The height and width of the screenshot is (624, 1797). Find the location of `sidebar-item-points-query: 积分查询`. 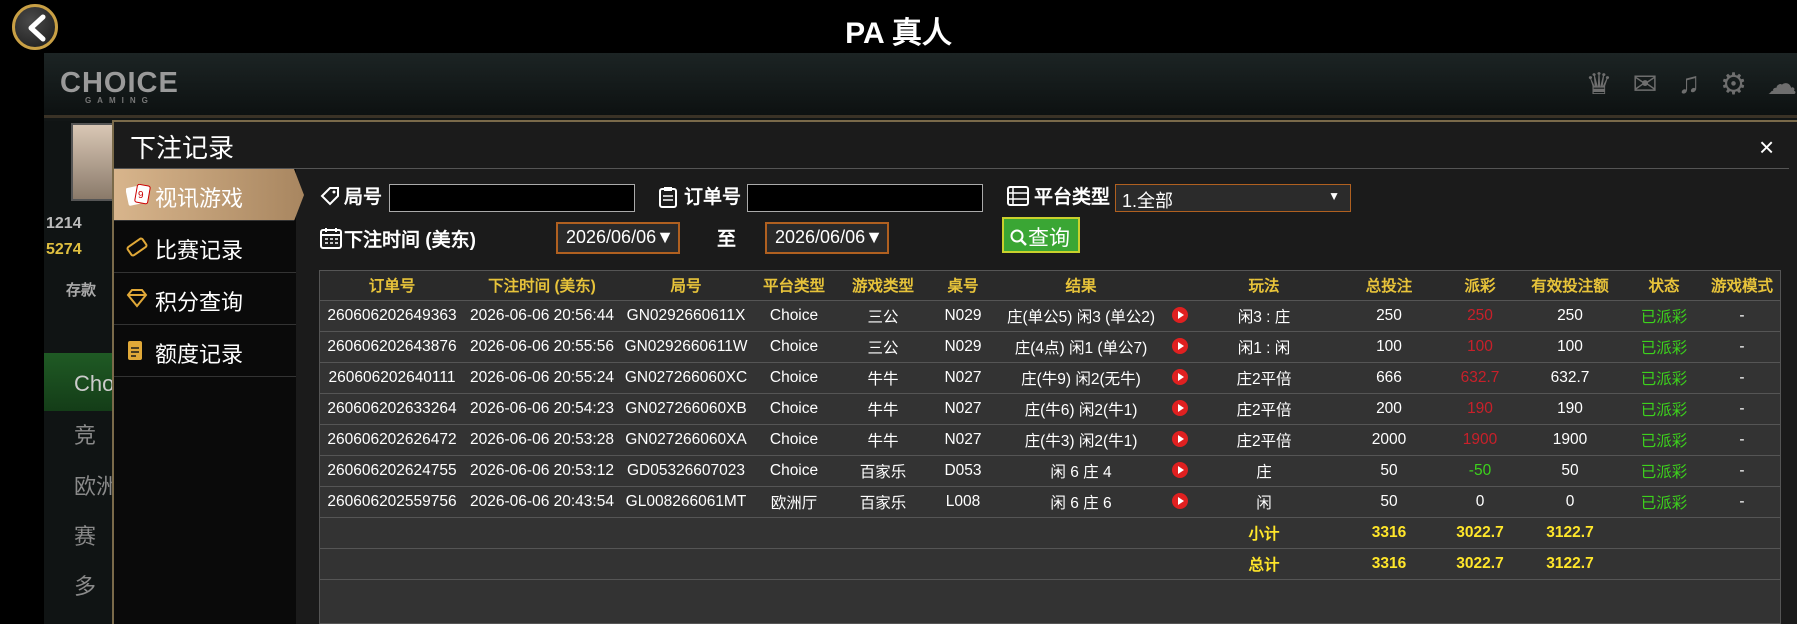

sidebar-item-points-query: 积分查询 is located at coordinates (205, 299).